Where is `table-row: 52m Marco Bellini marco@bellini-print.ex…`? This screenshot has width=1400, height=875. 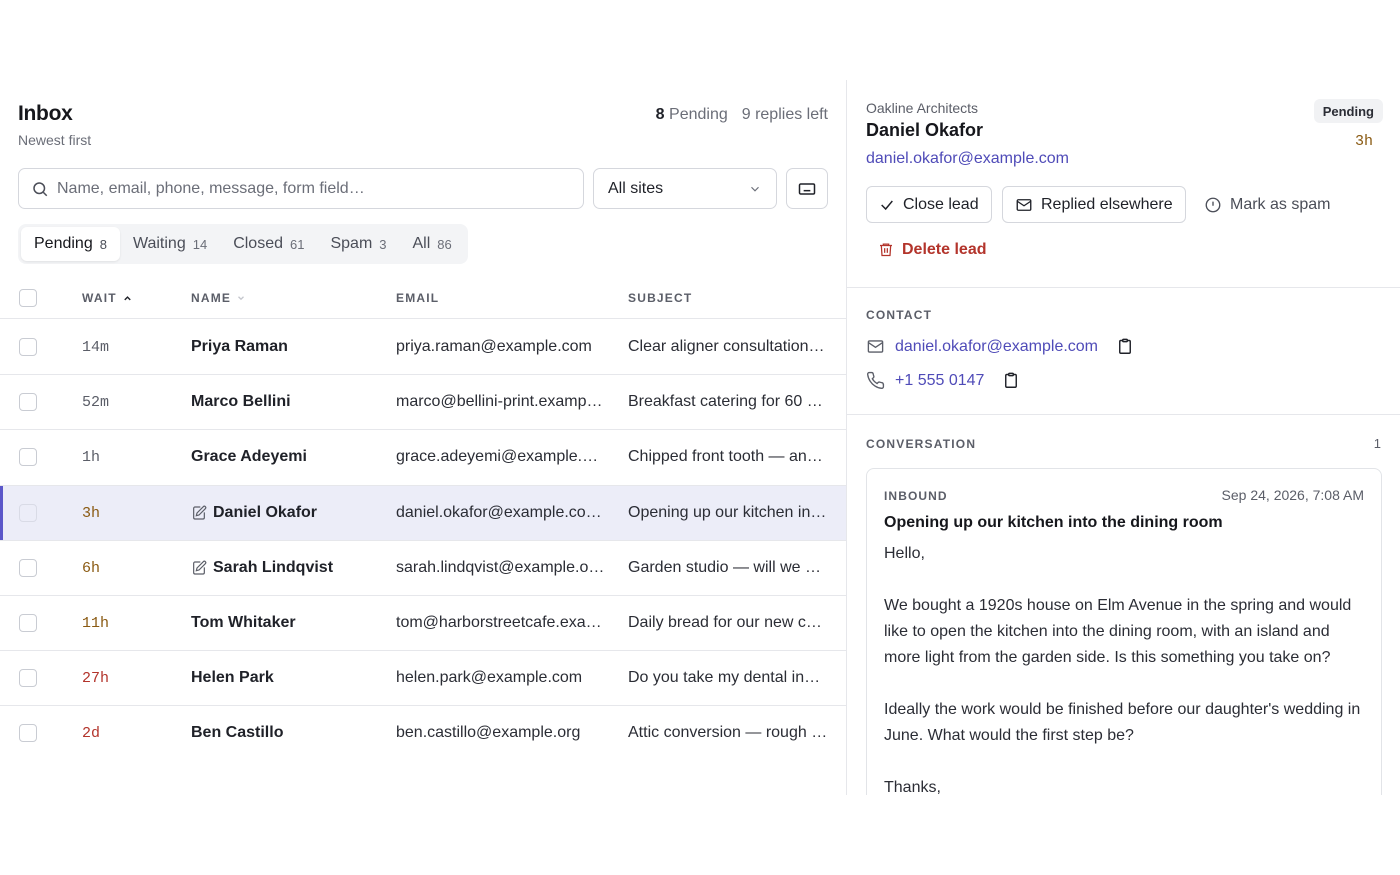 table-row: 52m Marco Bellini marco@bellini-print.ex… is located at coordinates (423, 403).